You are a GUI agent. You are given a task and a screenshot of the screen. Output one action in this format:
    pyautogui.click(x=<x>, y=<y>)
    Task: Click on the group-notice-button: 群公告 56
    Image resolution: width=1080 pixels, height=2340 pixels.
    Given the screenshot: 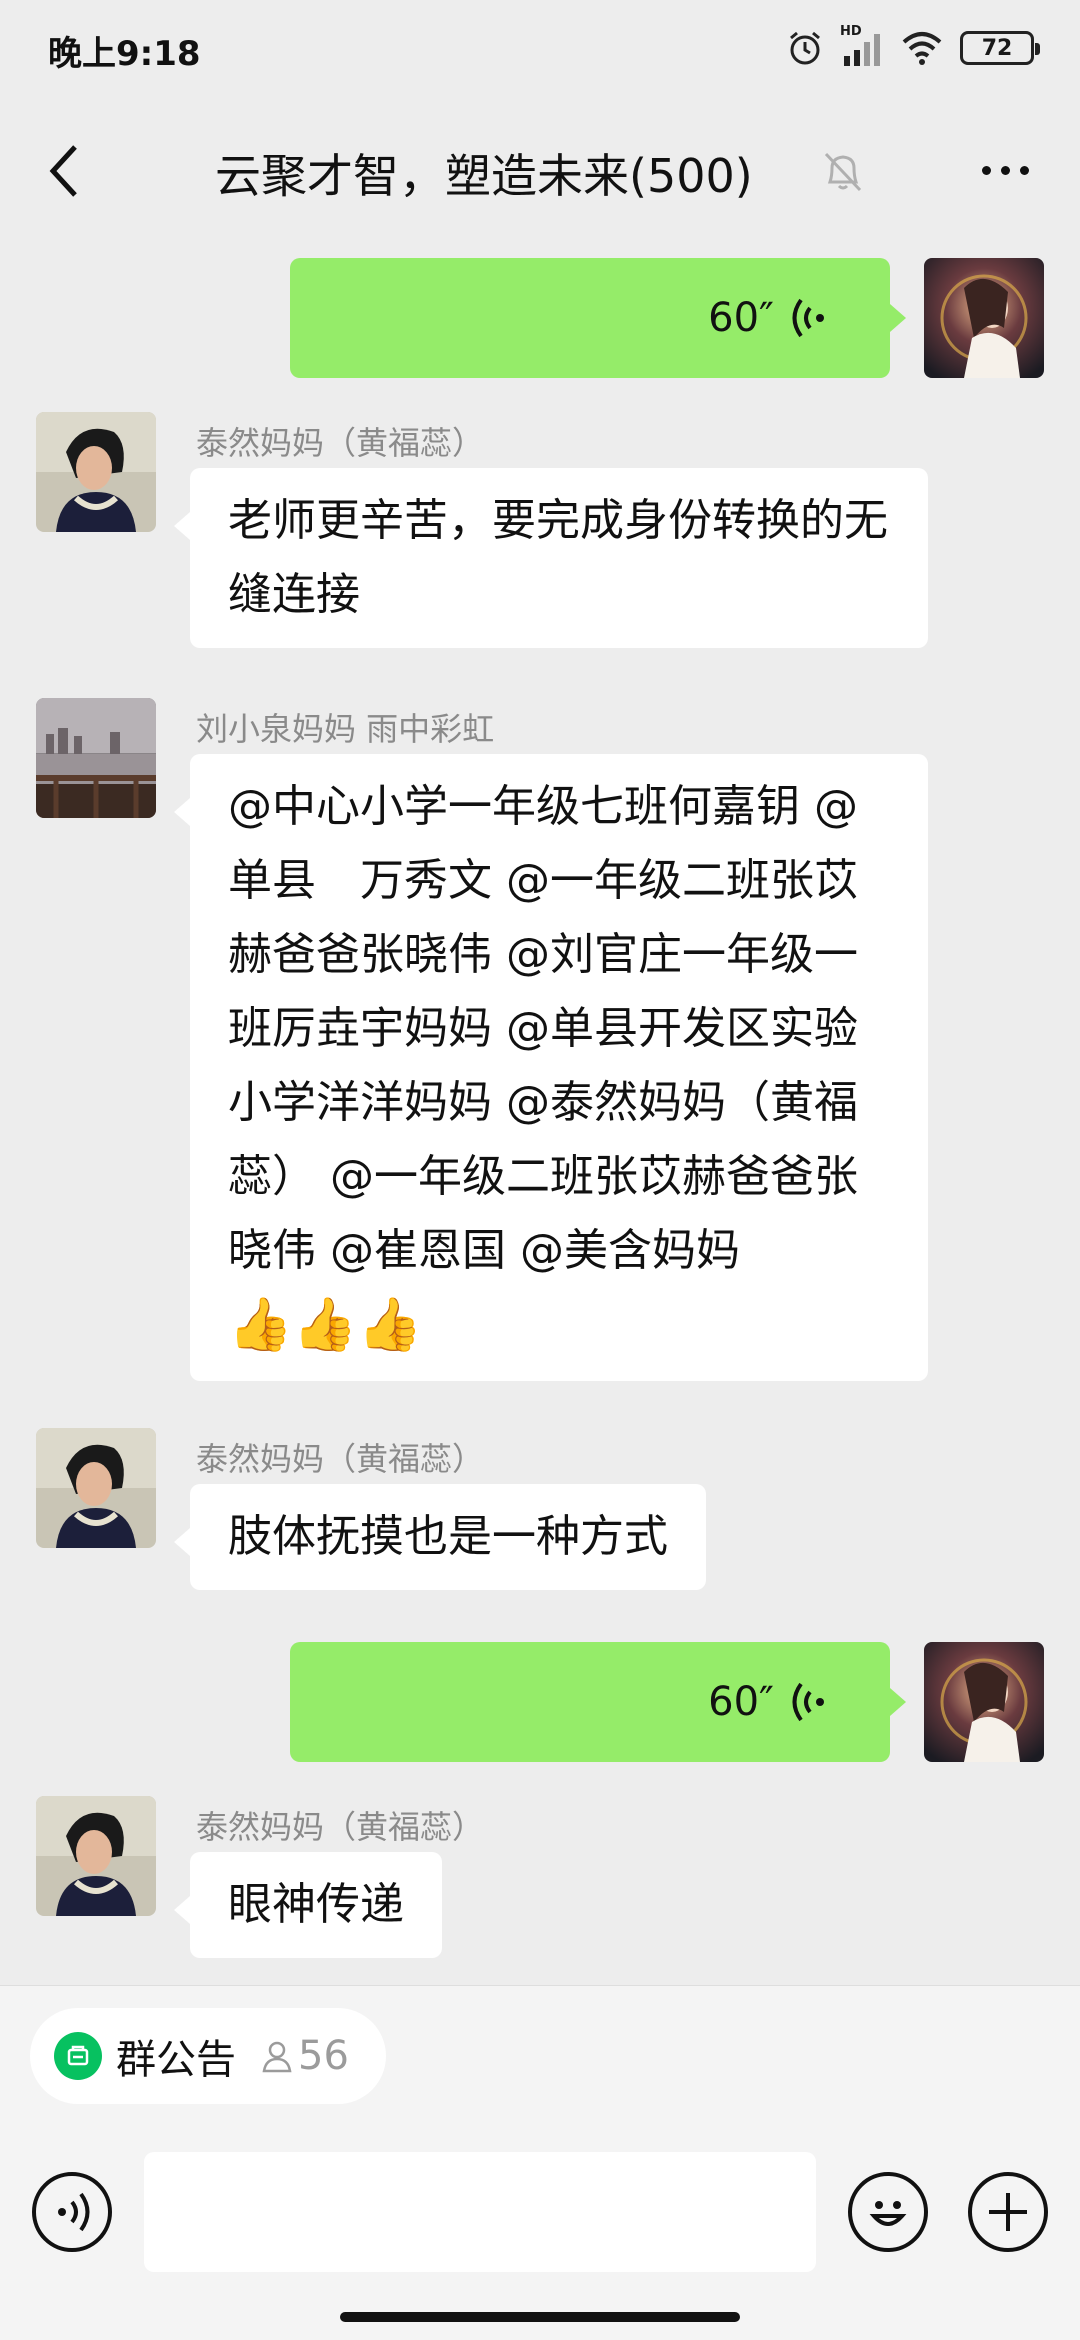 What is the action you would take?
    pyautogui.click(x=208, y=2056)
    